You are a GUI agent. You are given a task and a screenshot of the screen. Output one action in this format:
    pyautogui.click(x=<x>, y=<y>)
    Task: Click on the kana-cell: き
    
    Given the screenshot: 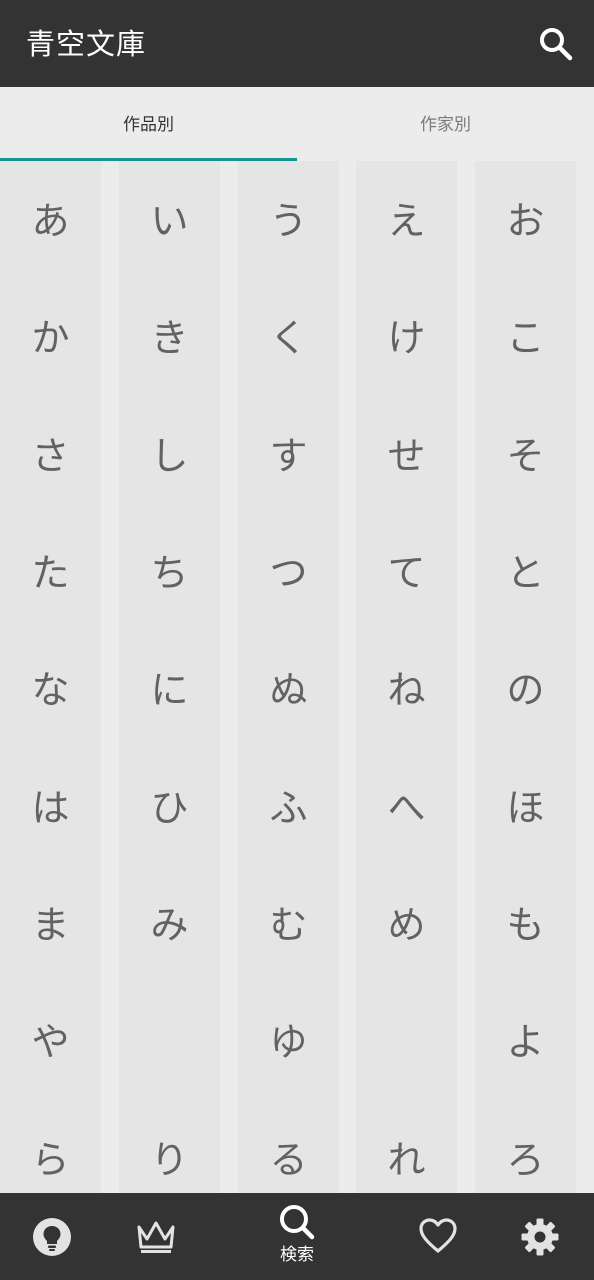 What is the action you would take?
    pyautogui.click(x=169, y=338)
    